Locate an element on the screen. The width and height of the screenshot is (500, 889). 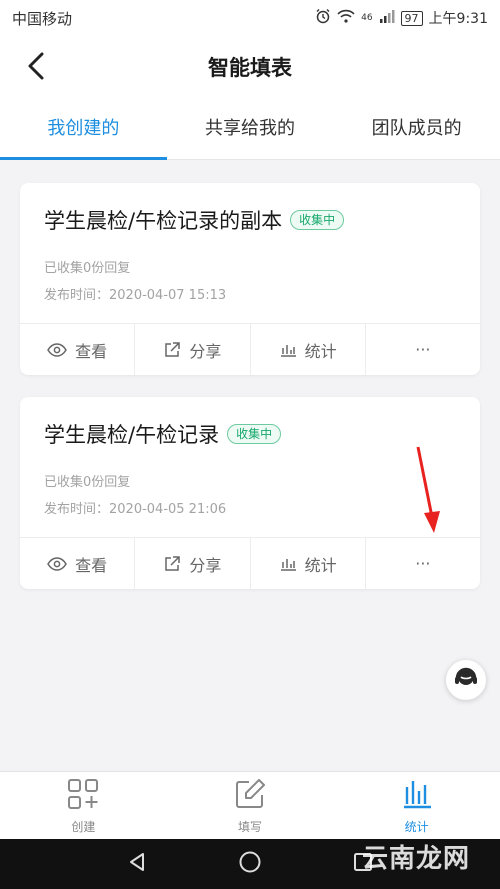
carrier-label: 中国移动 is located at coordinates (42, 18).